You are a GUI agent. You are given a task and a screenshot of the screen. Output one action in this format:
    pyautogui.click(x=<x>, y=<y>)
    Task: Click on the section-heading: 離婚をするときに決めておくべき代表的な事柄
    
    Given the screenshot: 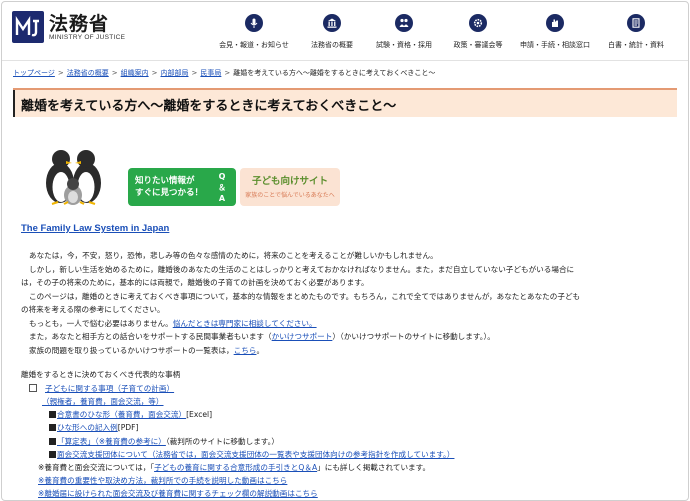 What is the action you would take?
    pyautogui.click(x=101, y=374)
    